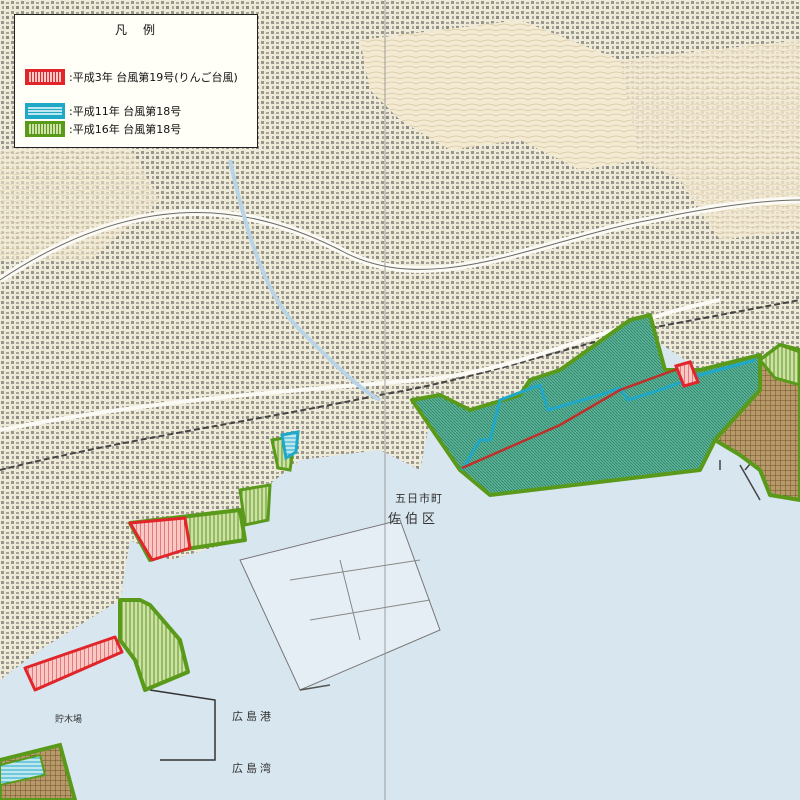  Describe the element at coordinates (125, 111) in the screenshot. I see `legend-label-h11: :平成11年 台風第18号` at that location.